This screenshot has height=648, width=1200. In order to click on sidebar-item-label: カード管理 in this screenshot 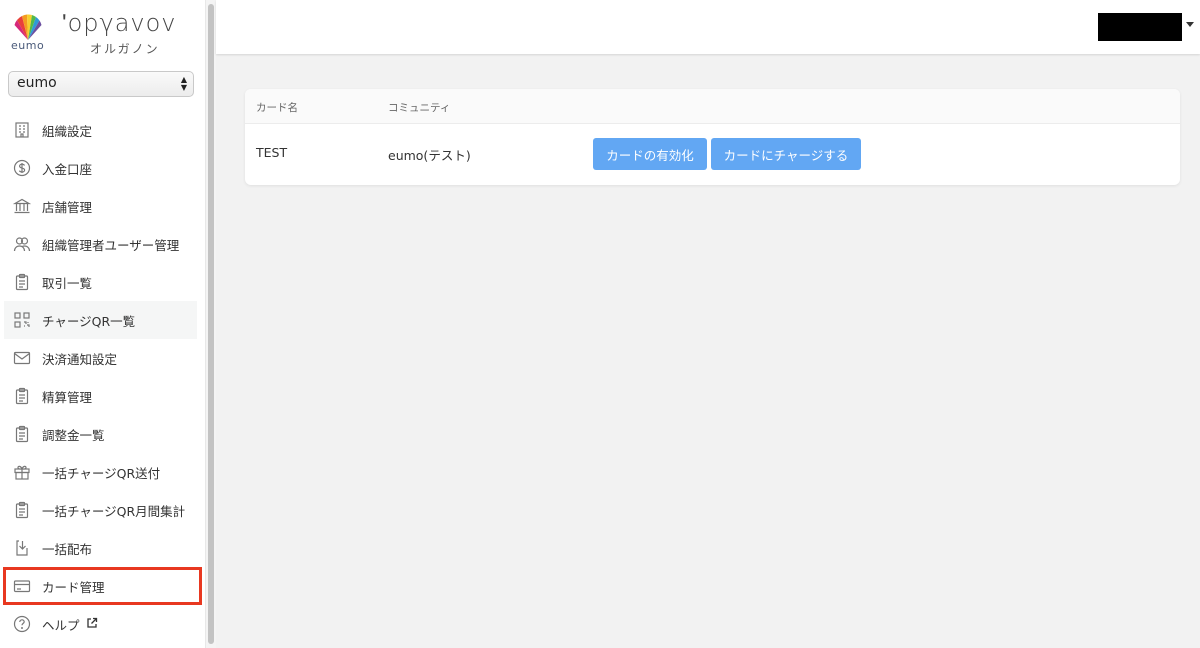, I will do `click(73, 587)`.